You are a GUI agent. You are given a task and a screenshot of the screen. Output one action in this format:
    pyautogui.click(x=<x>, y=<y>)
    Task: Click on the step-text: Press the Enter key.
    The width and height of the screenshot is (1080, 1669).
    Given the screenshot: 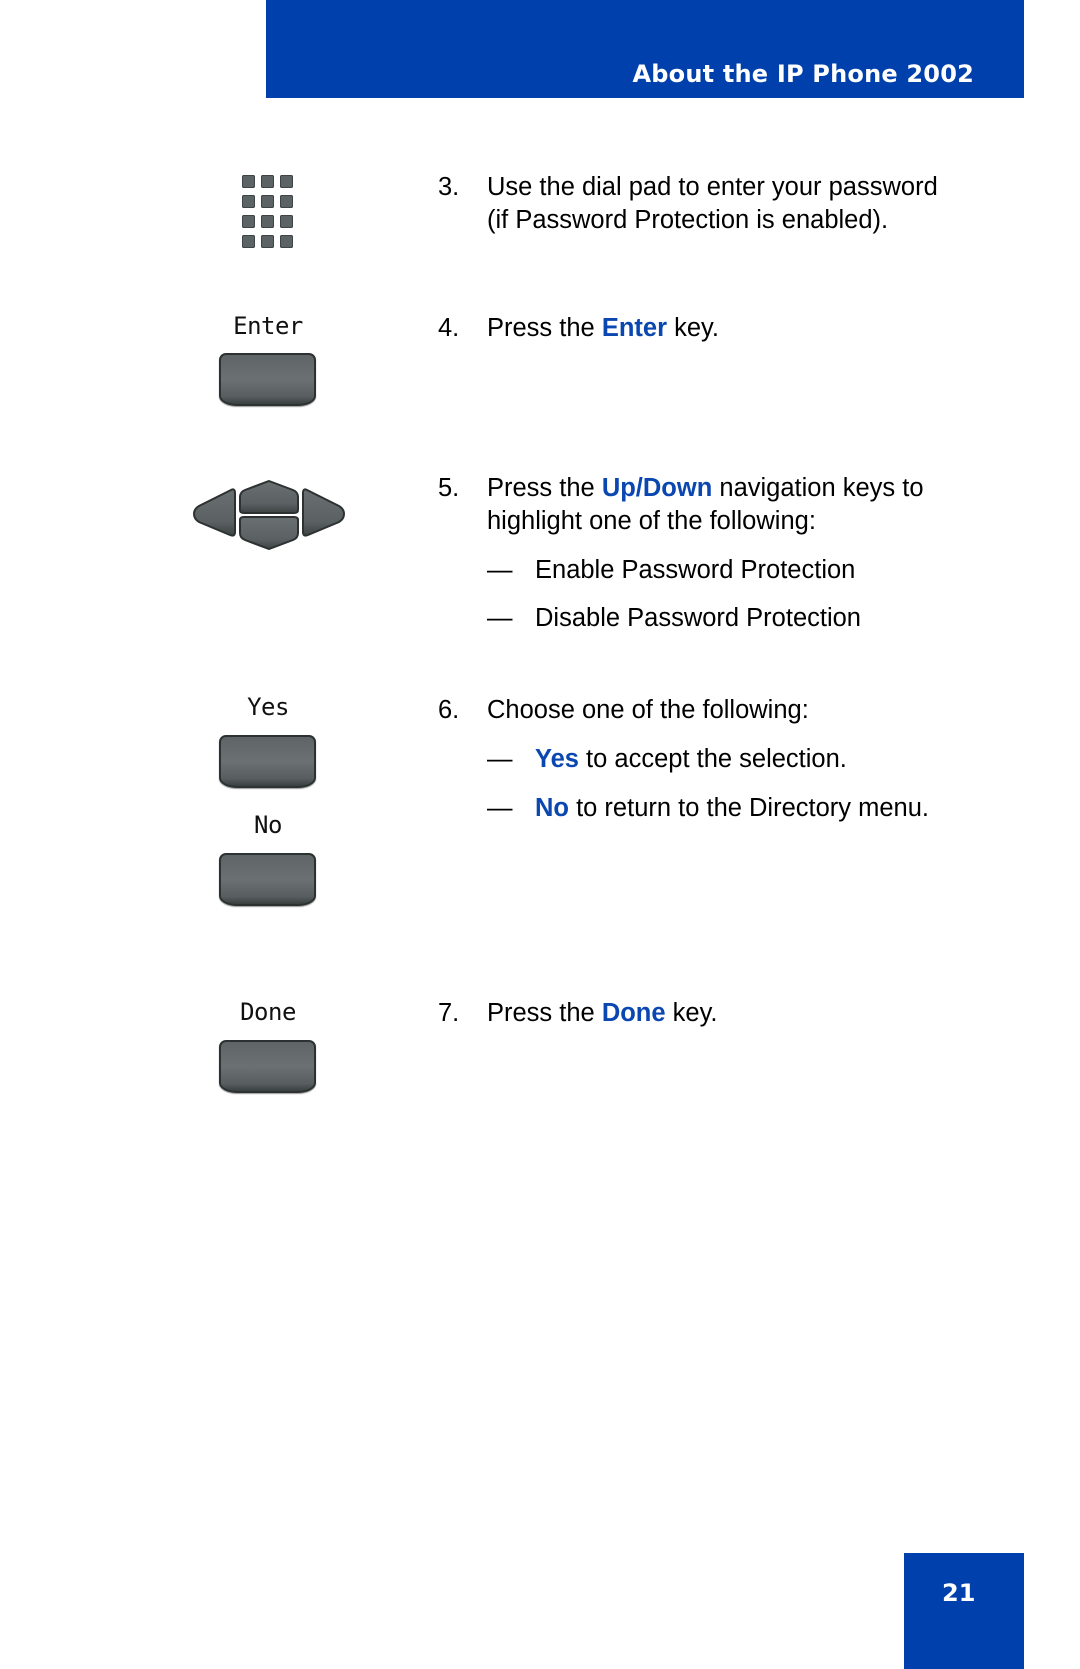 What is the action you would take?
    pyautogui.click(x=603, y=328)
    